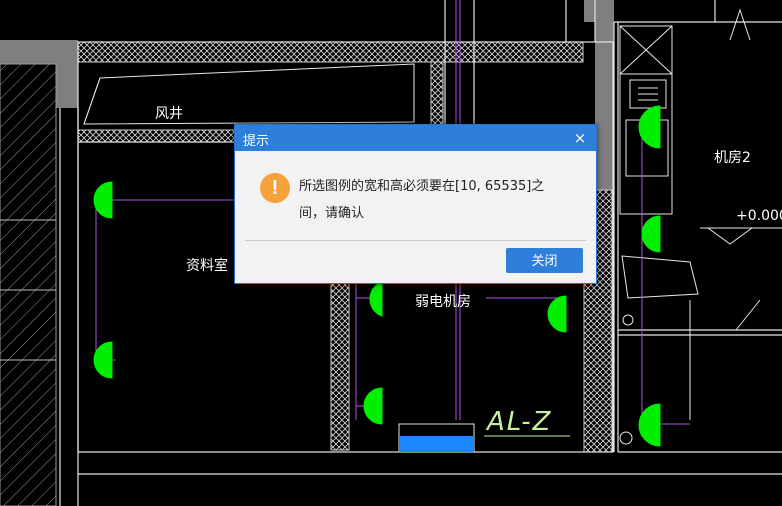  Describe the element at coordinates (544, 260) in the screenshot. I see `close-button: 关闭` at that location.